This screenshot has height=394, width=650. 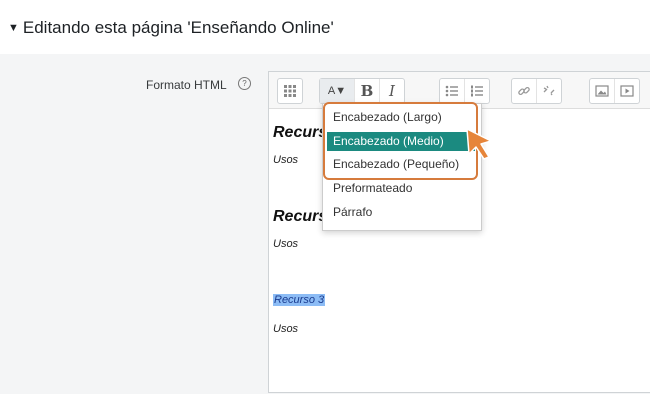 I want to click on selected-text: Recurso 3, so click(x=299, y=300).